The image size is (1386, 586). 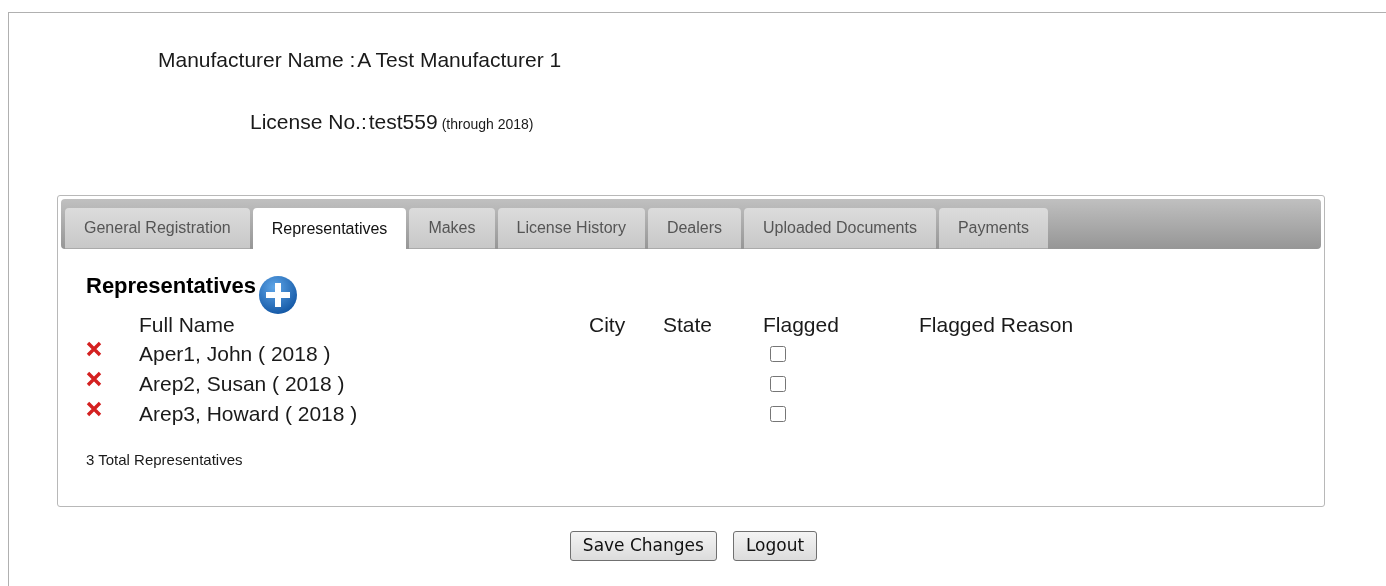 I want to click on tab: Payments, so click(x=993, y=228).